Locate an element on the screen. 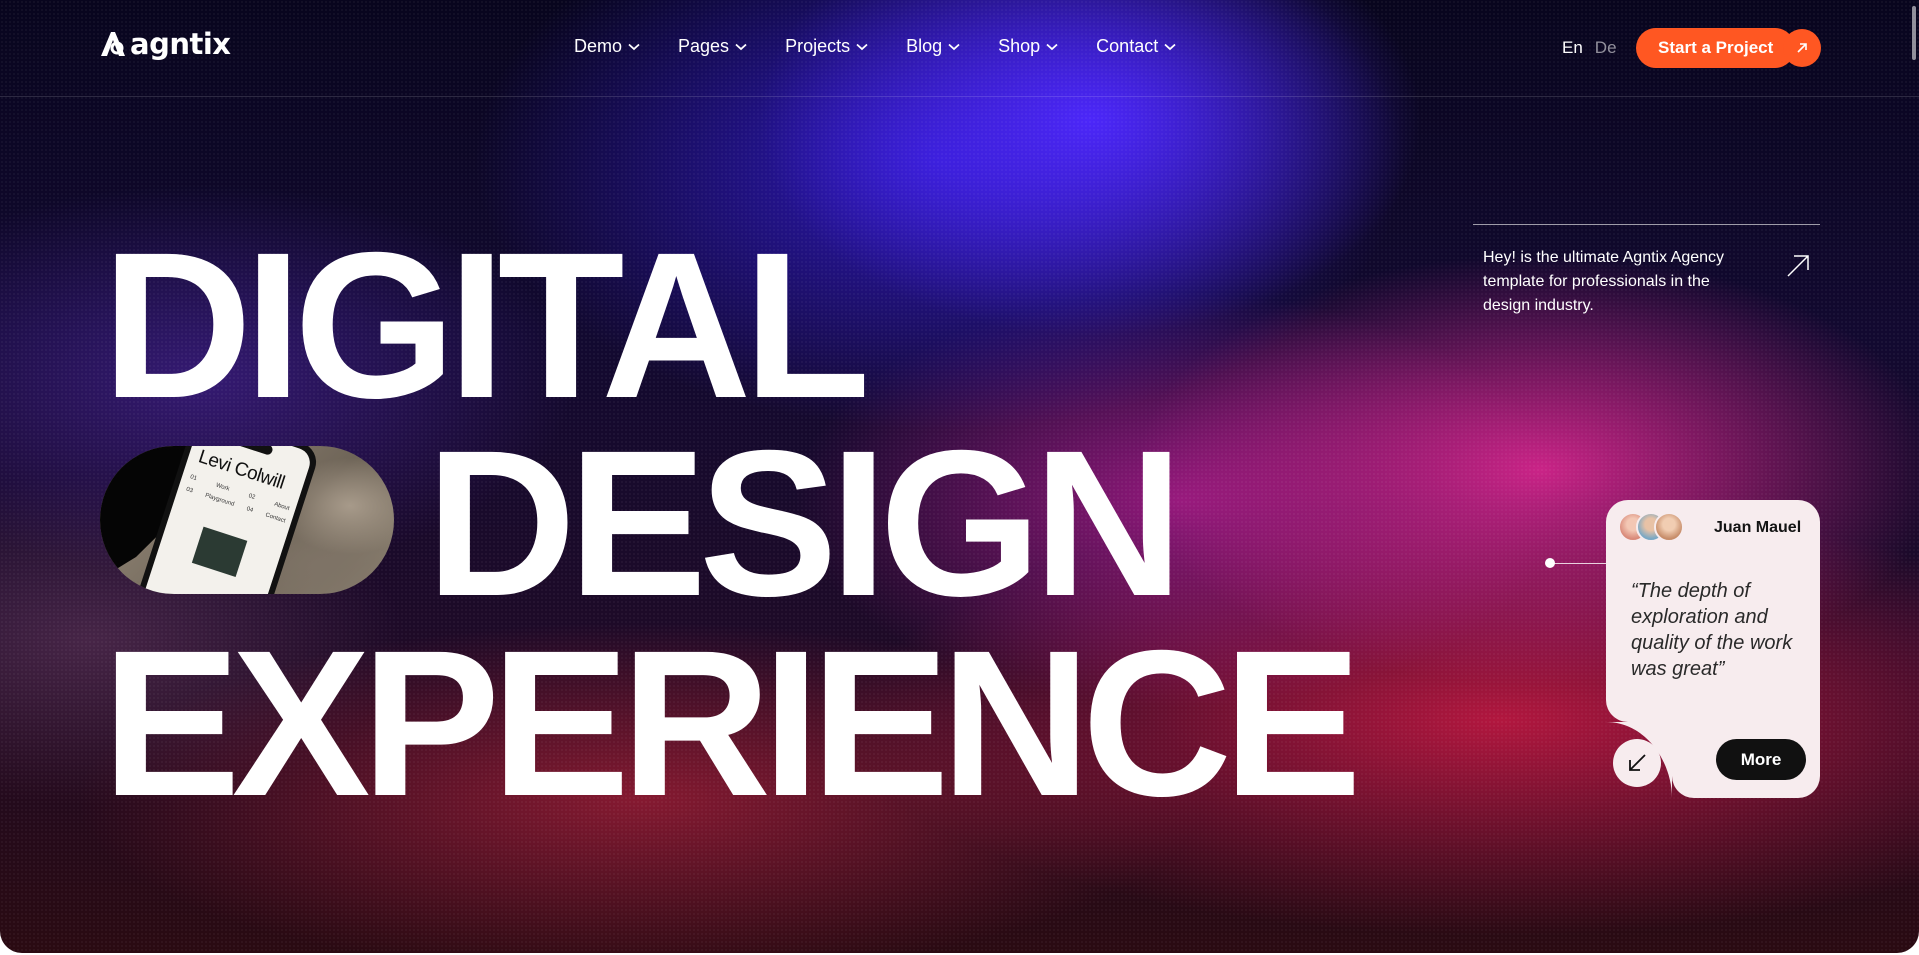 Image resolution: width=1919 pixels, height=955 pixels. nav-item-label: Shop is located at coordinates (1019, 46).